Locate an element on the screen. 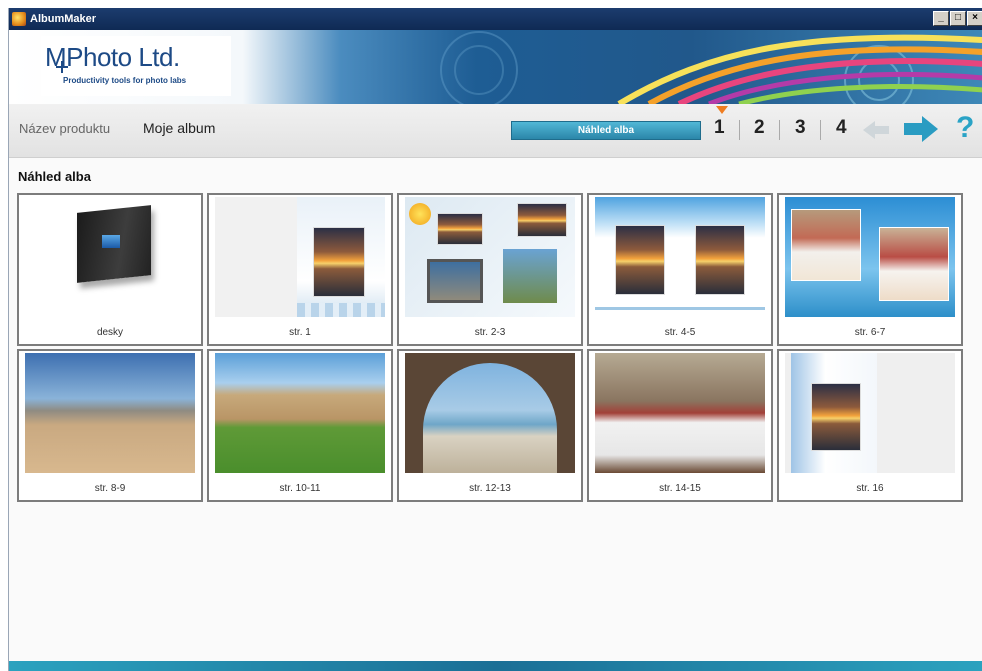  page-tile: str. 12-13 is located at coordinates (490, 425).